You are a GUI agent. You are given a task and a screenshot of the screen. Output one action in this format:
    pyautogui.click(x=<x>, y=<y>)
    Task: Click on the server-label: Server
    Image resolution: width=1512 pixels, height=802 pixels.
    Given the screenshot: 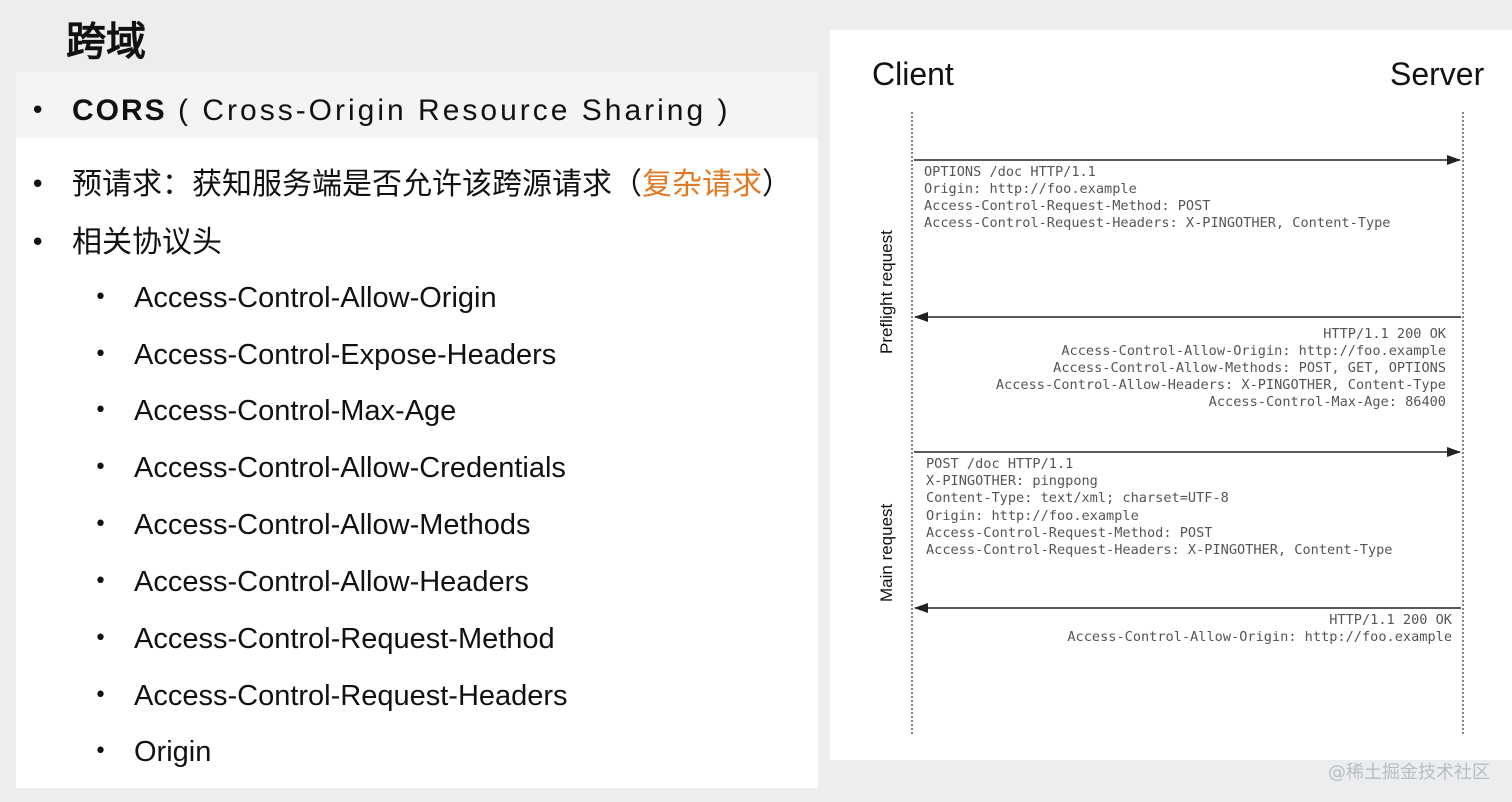 What is the action you would take?
    pyautogui.click(x=1437, y=74)
    